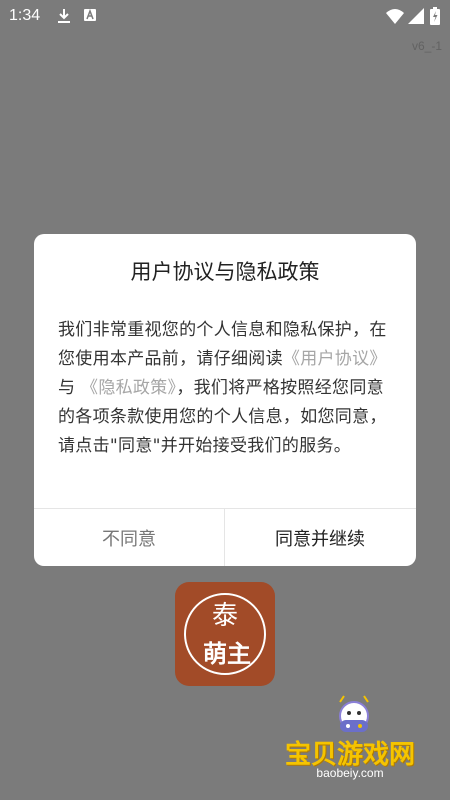  Describe the element at coordinates (90, 15) in the screenshot. I see `a-badge-icon` at that location.